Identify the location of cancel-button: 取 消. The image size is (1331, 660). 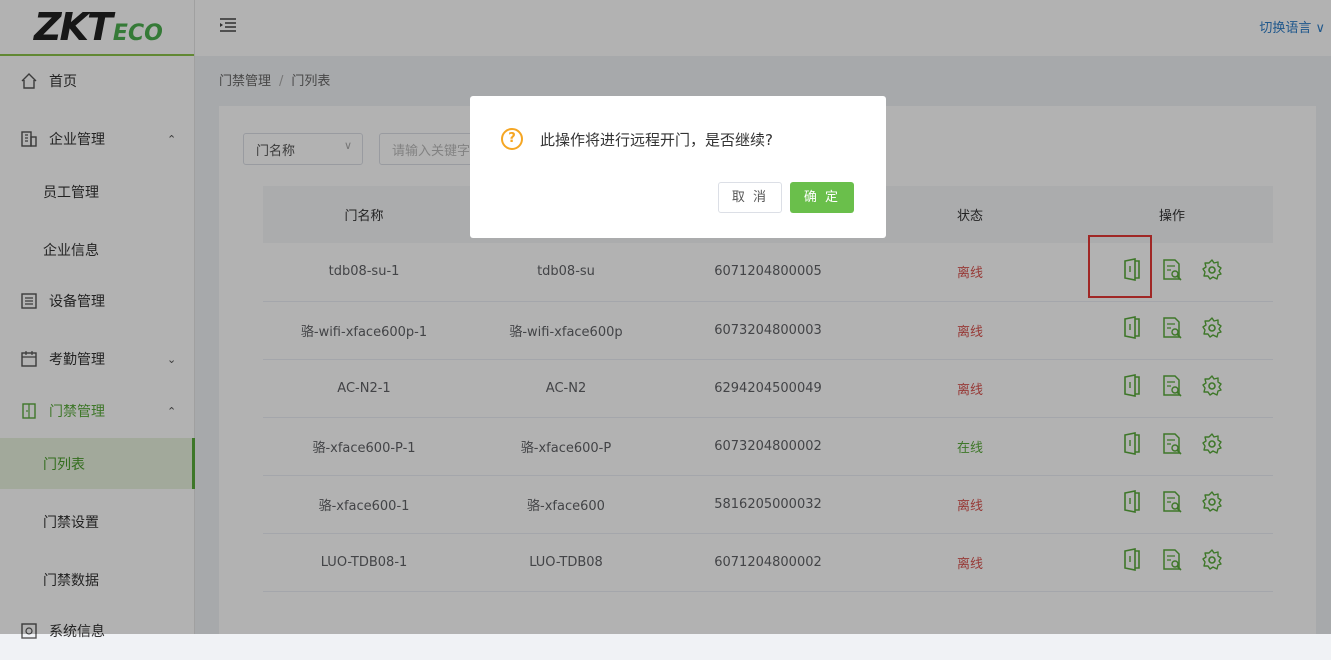
(750, 197).